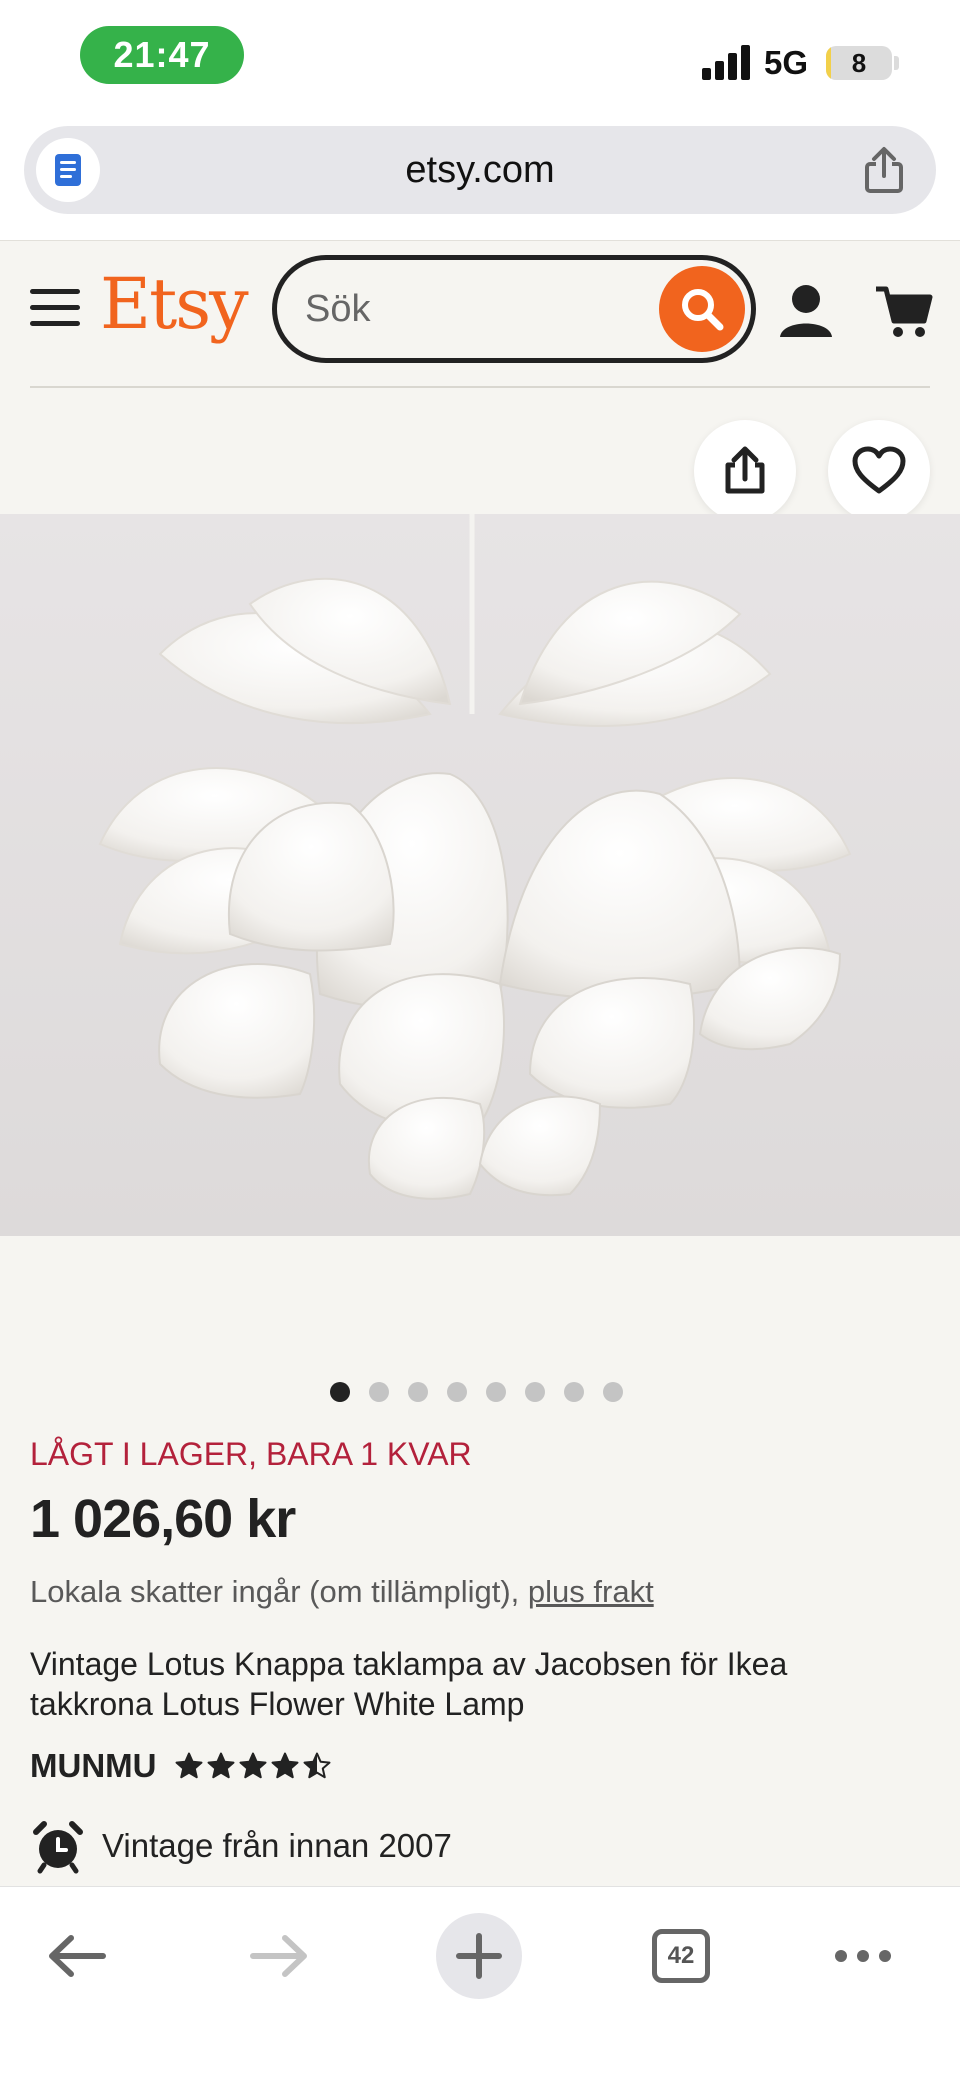  I want to click on address-bar: etsy.com, so click(480, 170).